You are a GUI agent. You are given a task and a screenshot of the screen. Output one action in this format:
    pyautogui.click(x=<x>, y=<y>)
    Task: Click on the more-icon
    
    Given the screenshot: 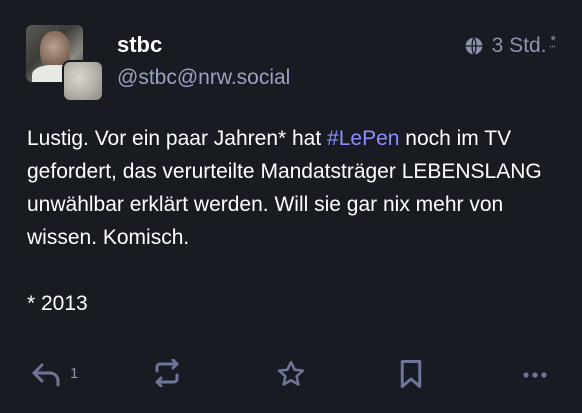 What is the action you would take?
    pyautogui.click(x=535, y=373)
    